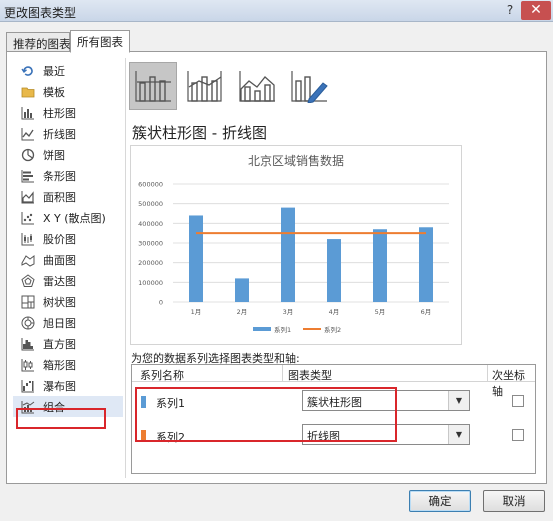  I want to click on sidebar-item-label: 柱形图, so click(59, 113).